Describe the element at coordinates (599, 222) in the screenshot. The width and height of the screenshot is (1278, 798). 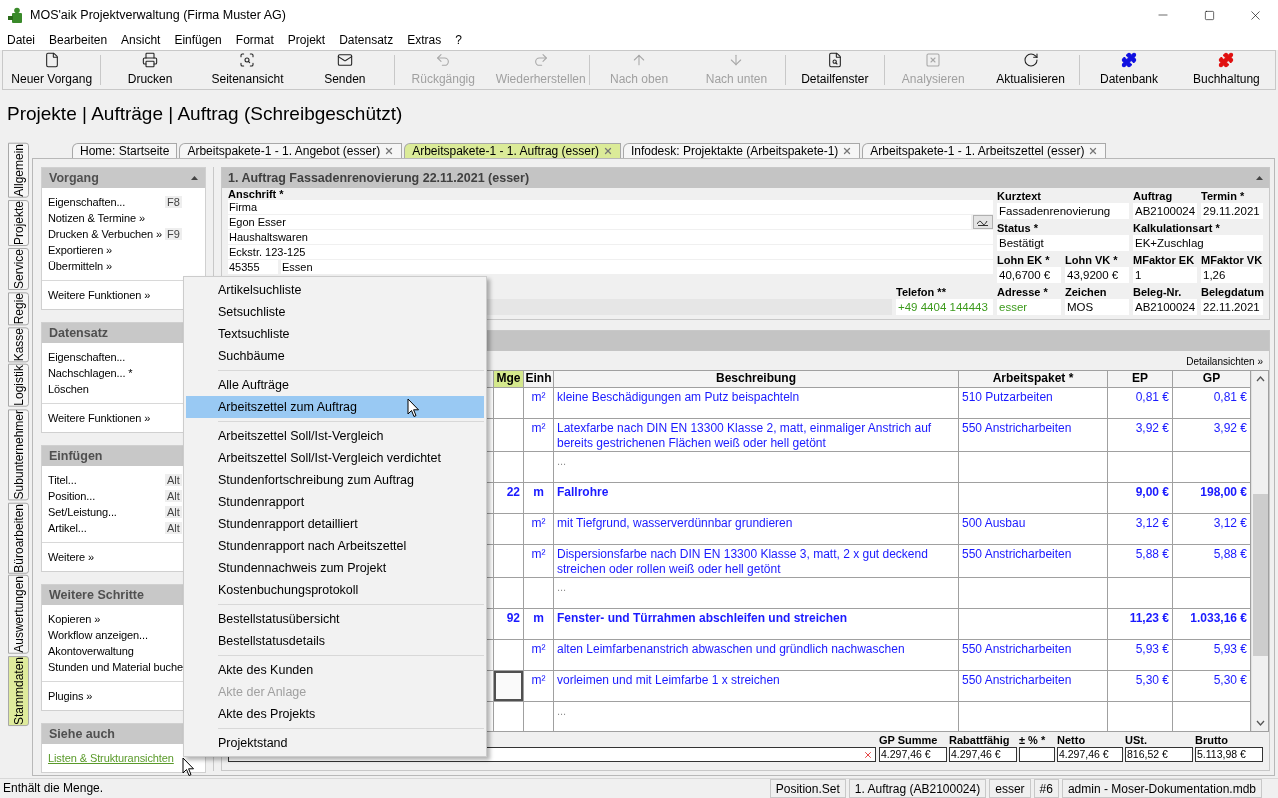
I see `address-field: Egon Esser` at that location.